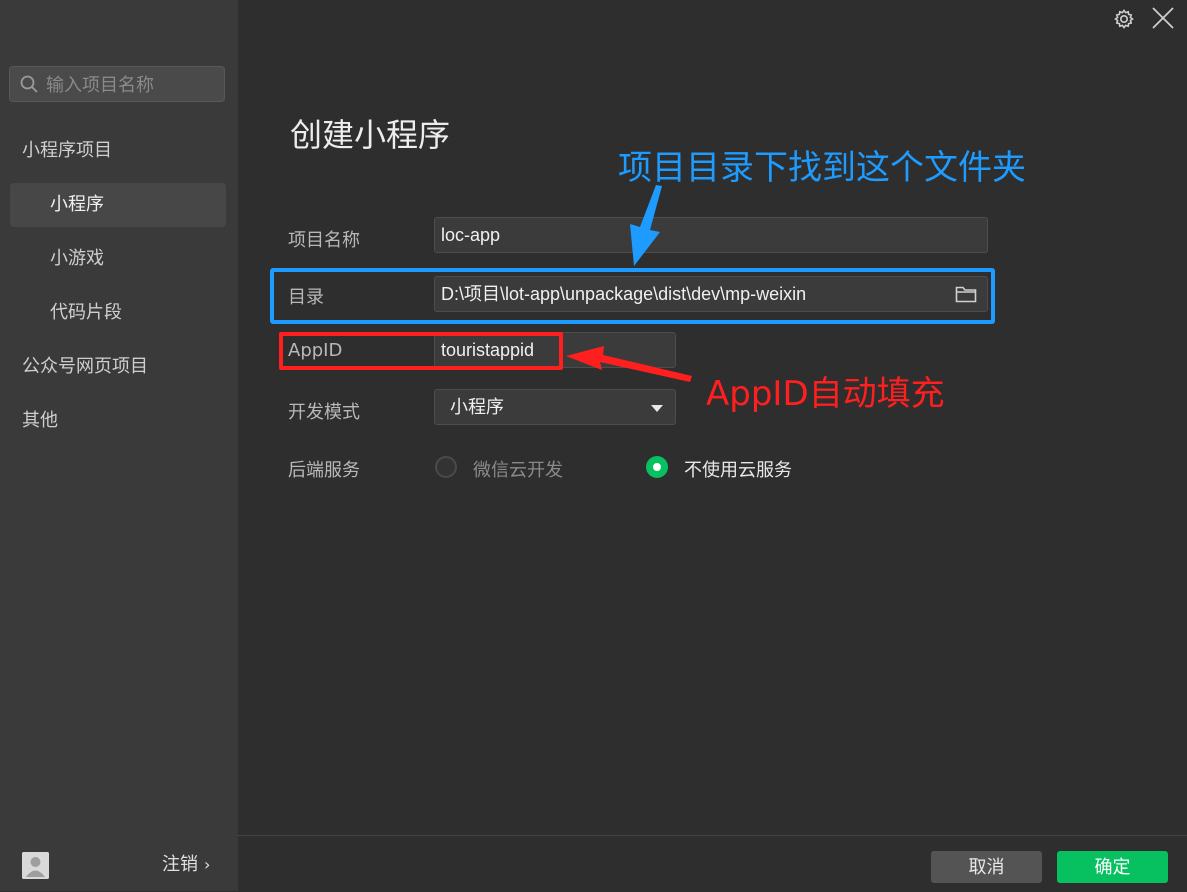 The height and width of the screenshot is (892, 1187). I want to click on annotation-highlight-appid, so click(421, 351).